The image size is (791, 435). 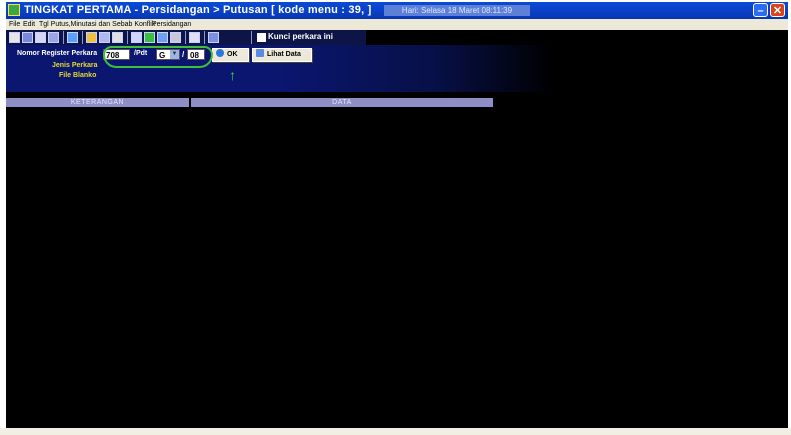 What do you see at coordinates (72, 37) in the screenshot?
I see `refresh-icon` at bounding box center [72, 37].